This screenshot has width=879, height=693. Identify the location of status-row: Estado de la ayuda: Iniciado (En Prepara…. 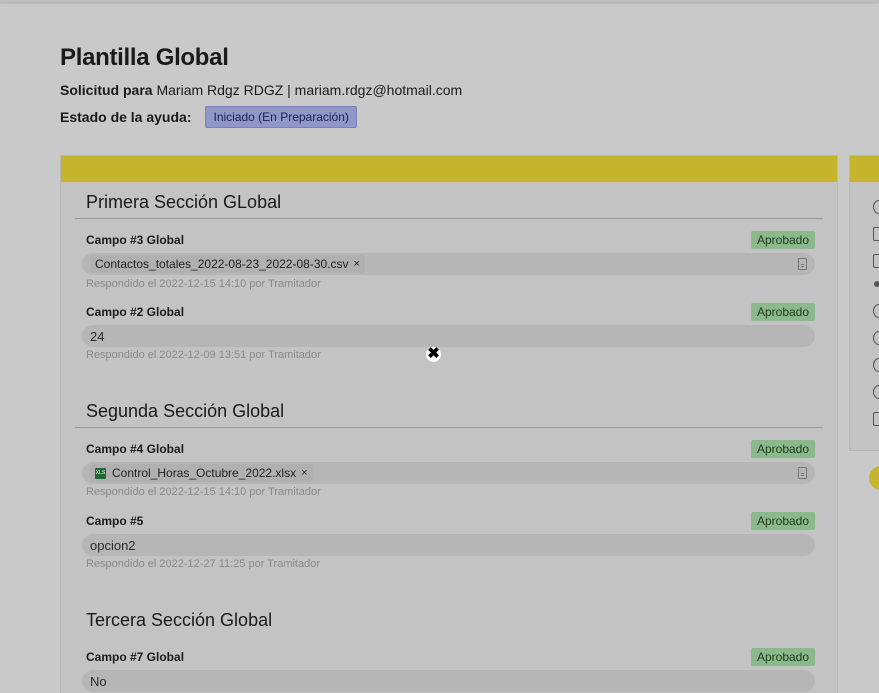
(208, 117).